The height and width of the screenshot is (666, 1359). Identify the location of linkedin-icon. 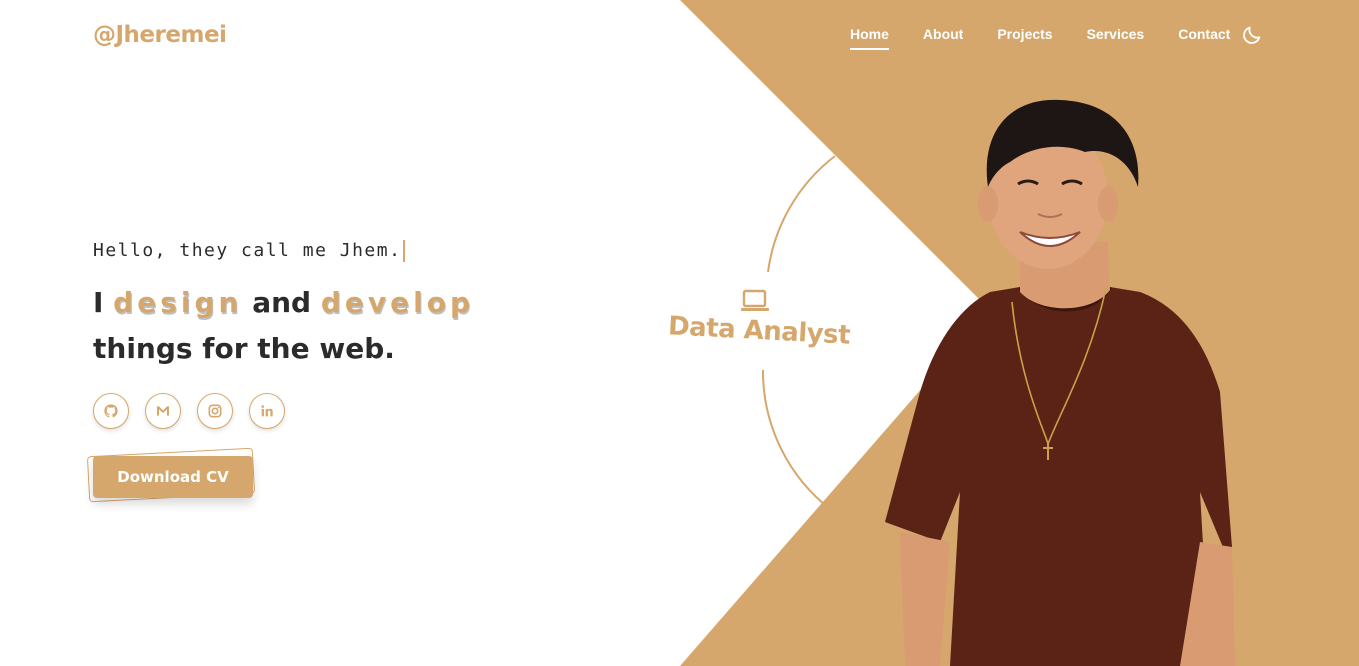
(267, 411).